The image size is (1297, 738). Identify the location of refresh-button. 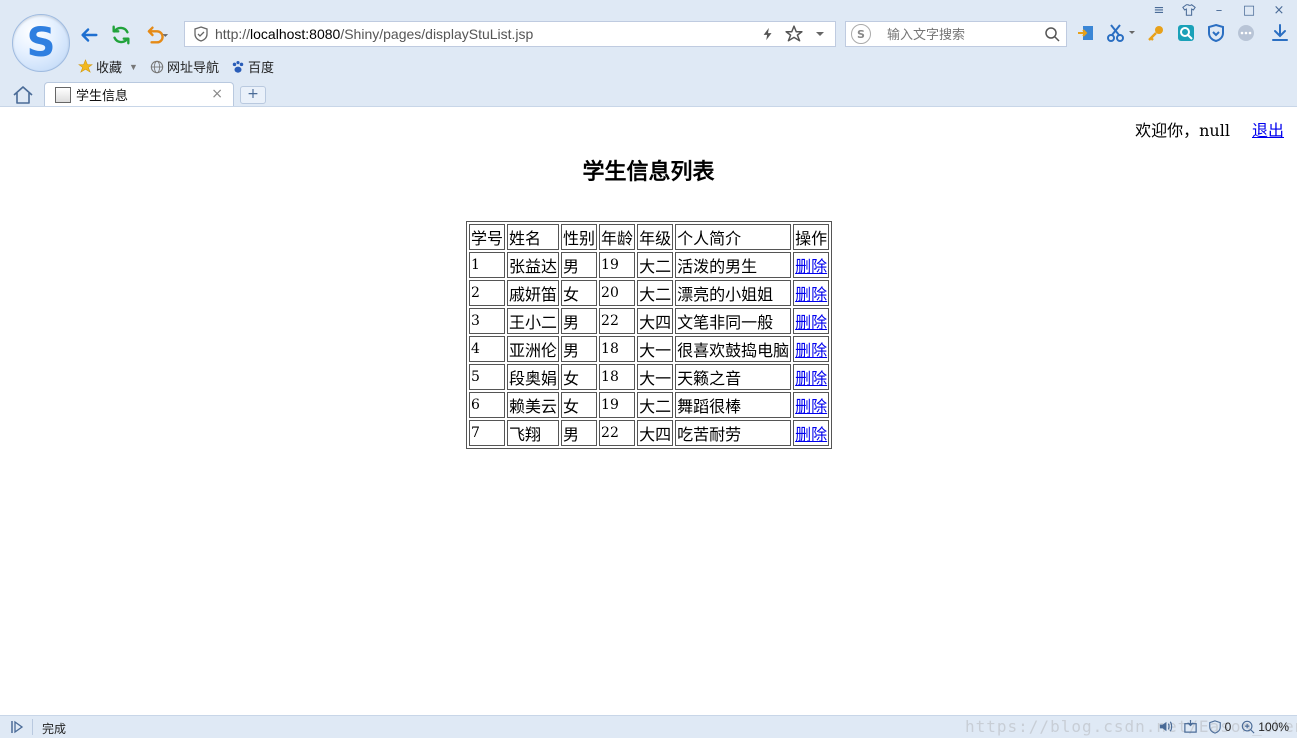
(121, 35).